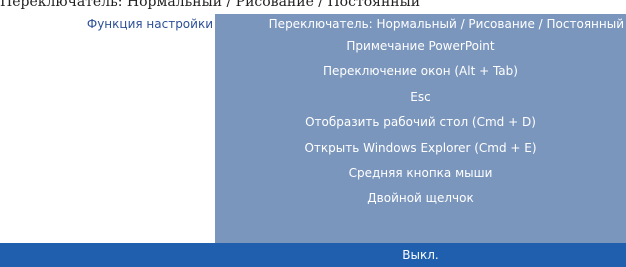 The height and width of the screenshot is (267, 626). What do you see at coordinates (420, 255) in the screenshot?
I see `option-off-selected: Выкл.` at bounding box center [420, 255].